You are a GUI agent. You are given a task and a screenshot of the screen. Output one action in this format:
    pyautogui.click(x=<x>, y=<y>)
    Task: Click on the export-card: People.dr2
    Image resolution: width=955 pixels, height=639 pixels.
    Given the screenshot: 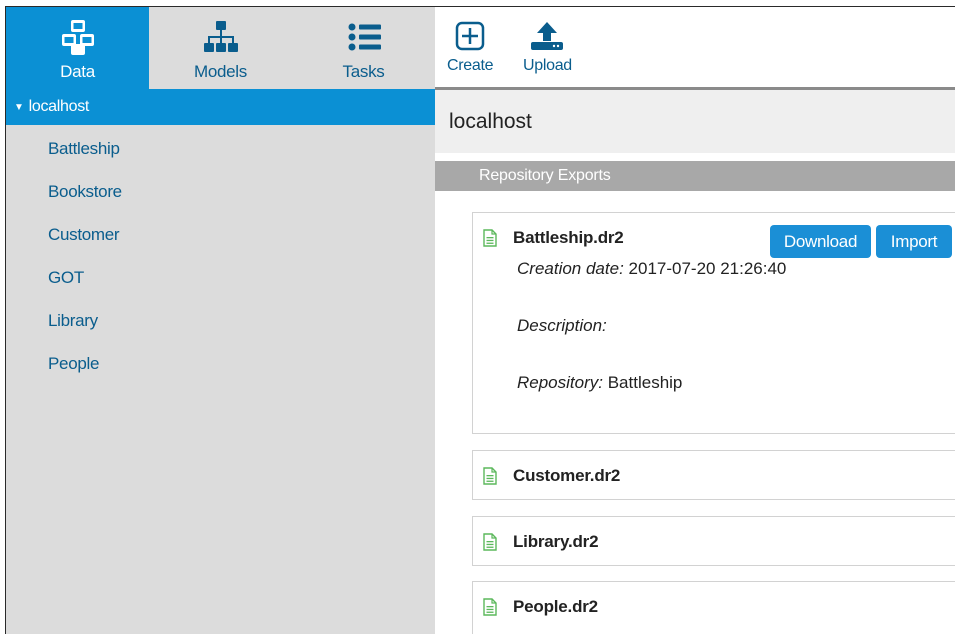 What is the action you would take?
    pyautogui.click(x=713, y=607)
    